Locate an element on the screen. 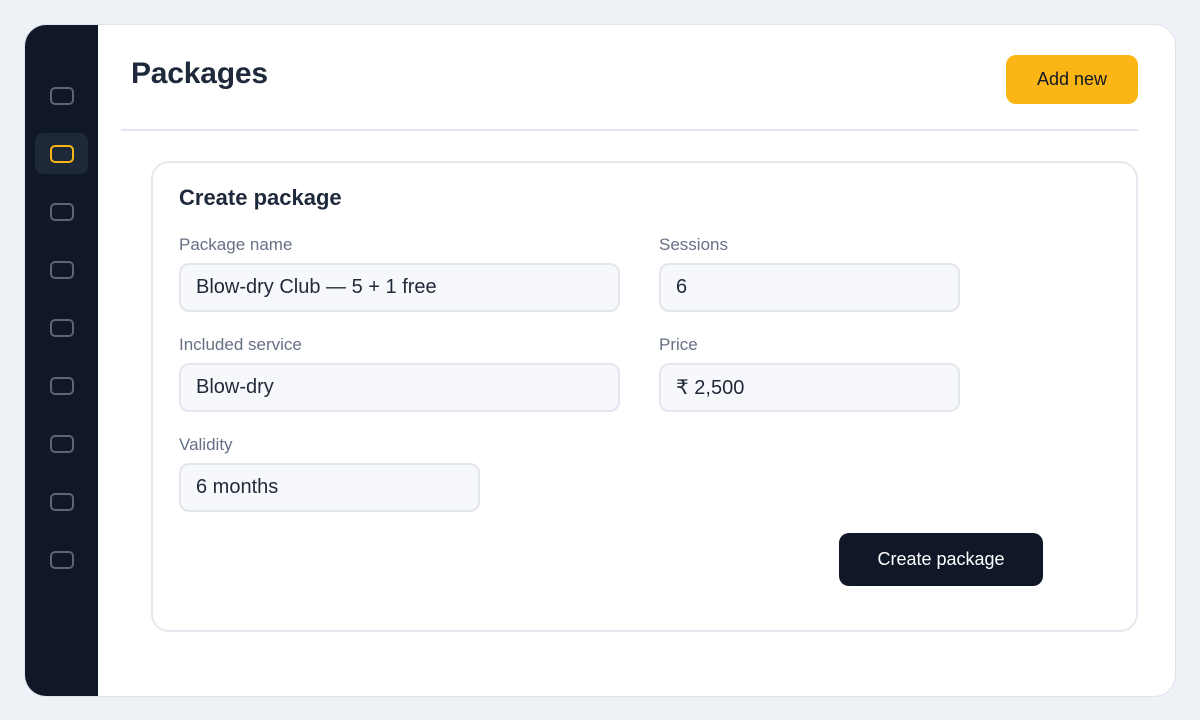  validity-input is located at coordinates (329, 487).